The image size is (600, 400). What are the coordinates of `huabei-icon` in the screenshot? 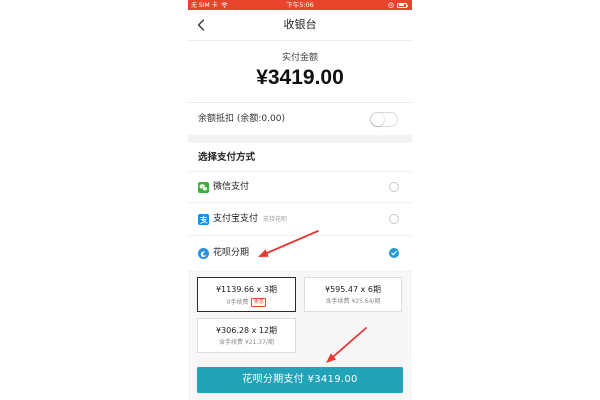 It's located at (203, 253).